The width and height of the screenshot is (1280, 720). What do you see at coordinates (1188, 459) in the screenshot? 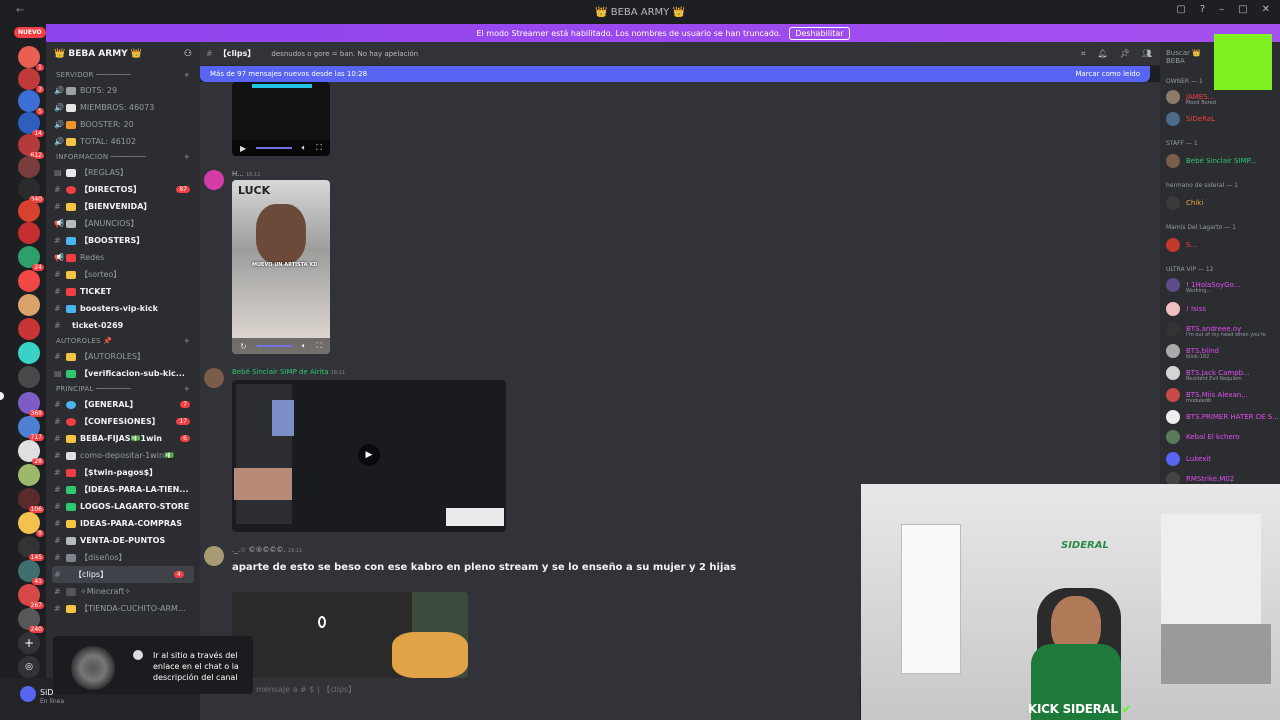
I see `member-item: Lukexit` at bounding box center [1188, 459].